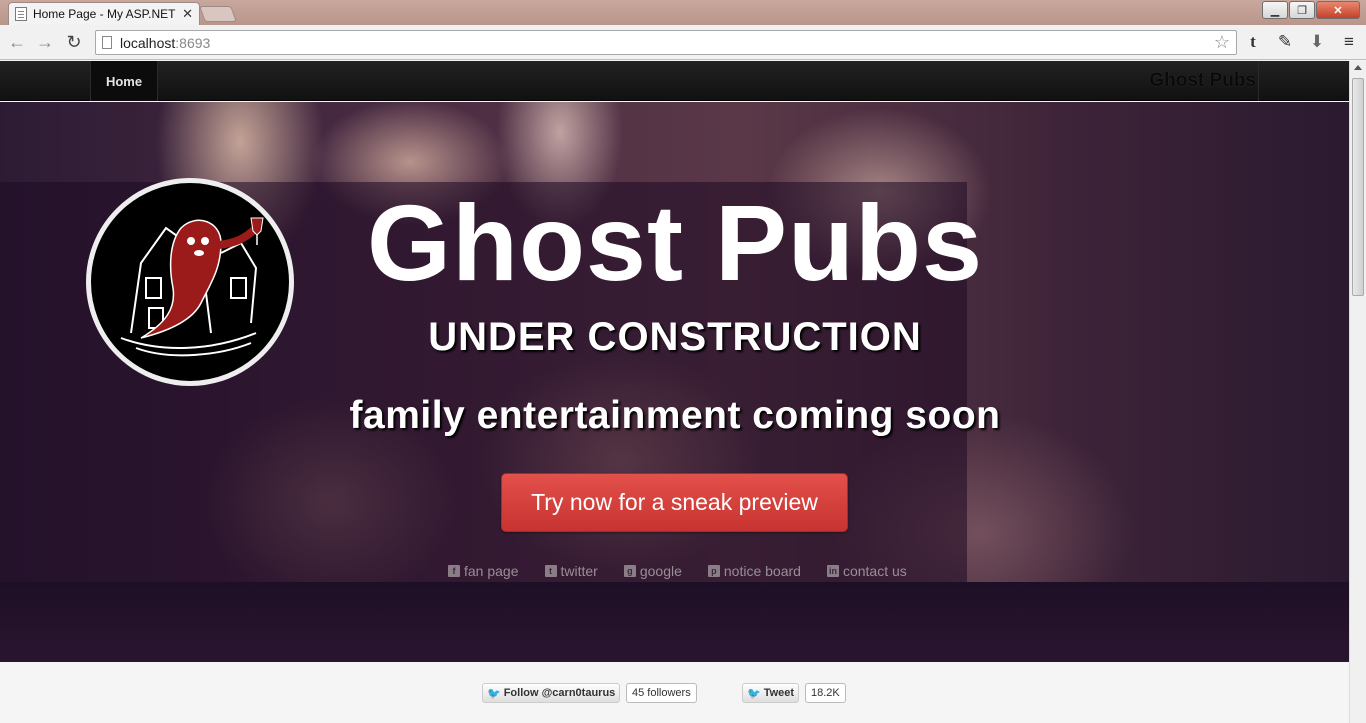 The image size is (1366, 723). I want to click on scrollbar-thumb, so click(1358, 187).